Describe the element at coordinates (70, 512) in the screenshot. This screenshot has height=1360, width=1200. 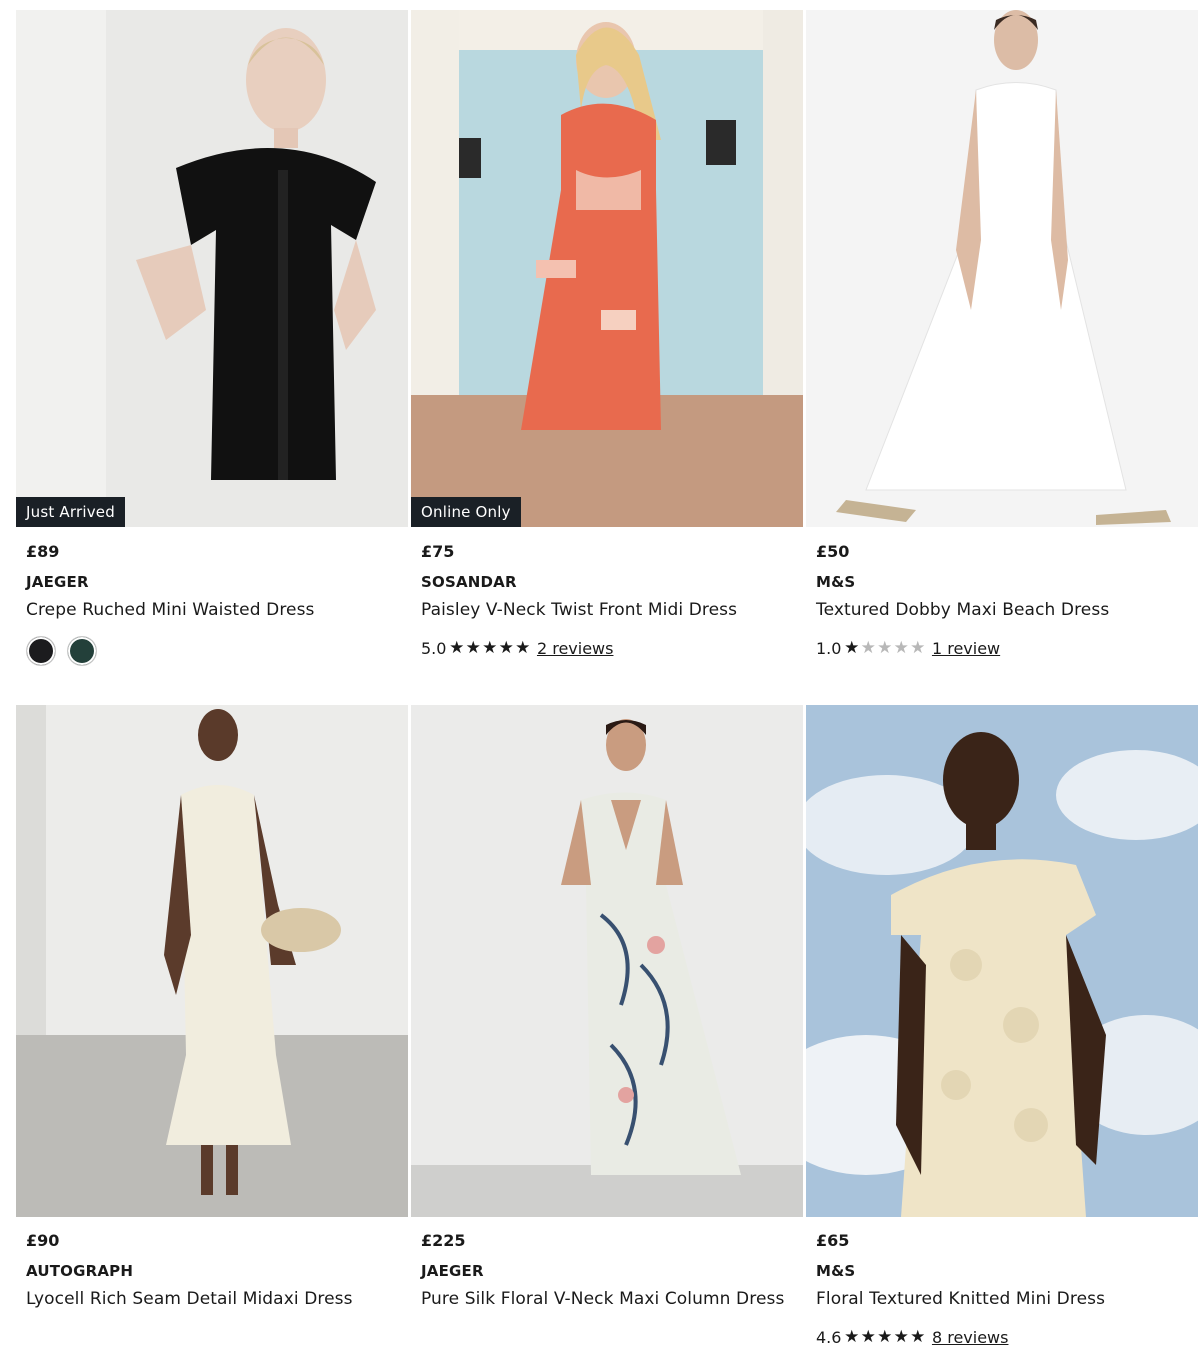
I see `product-badge: Just Arrived` at that location.